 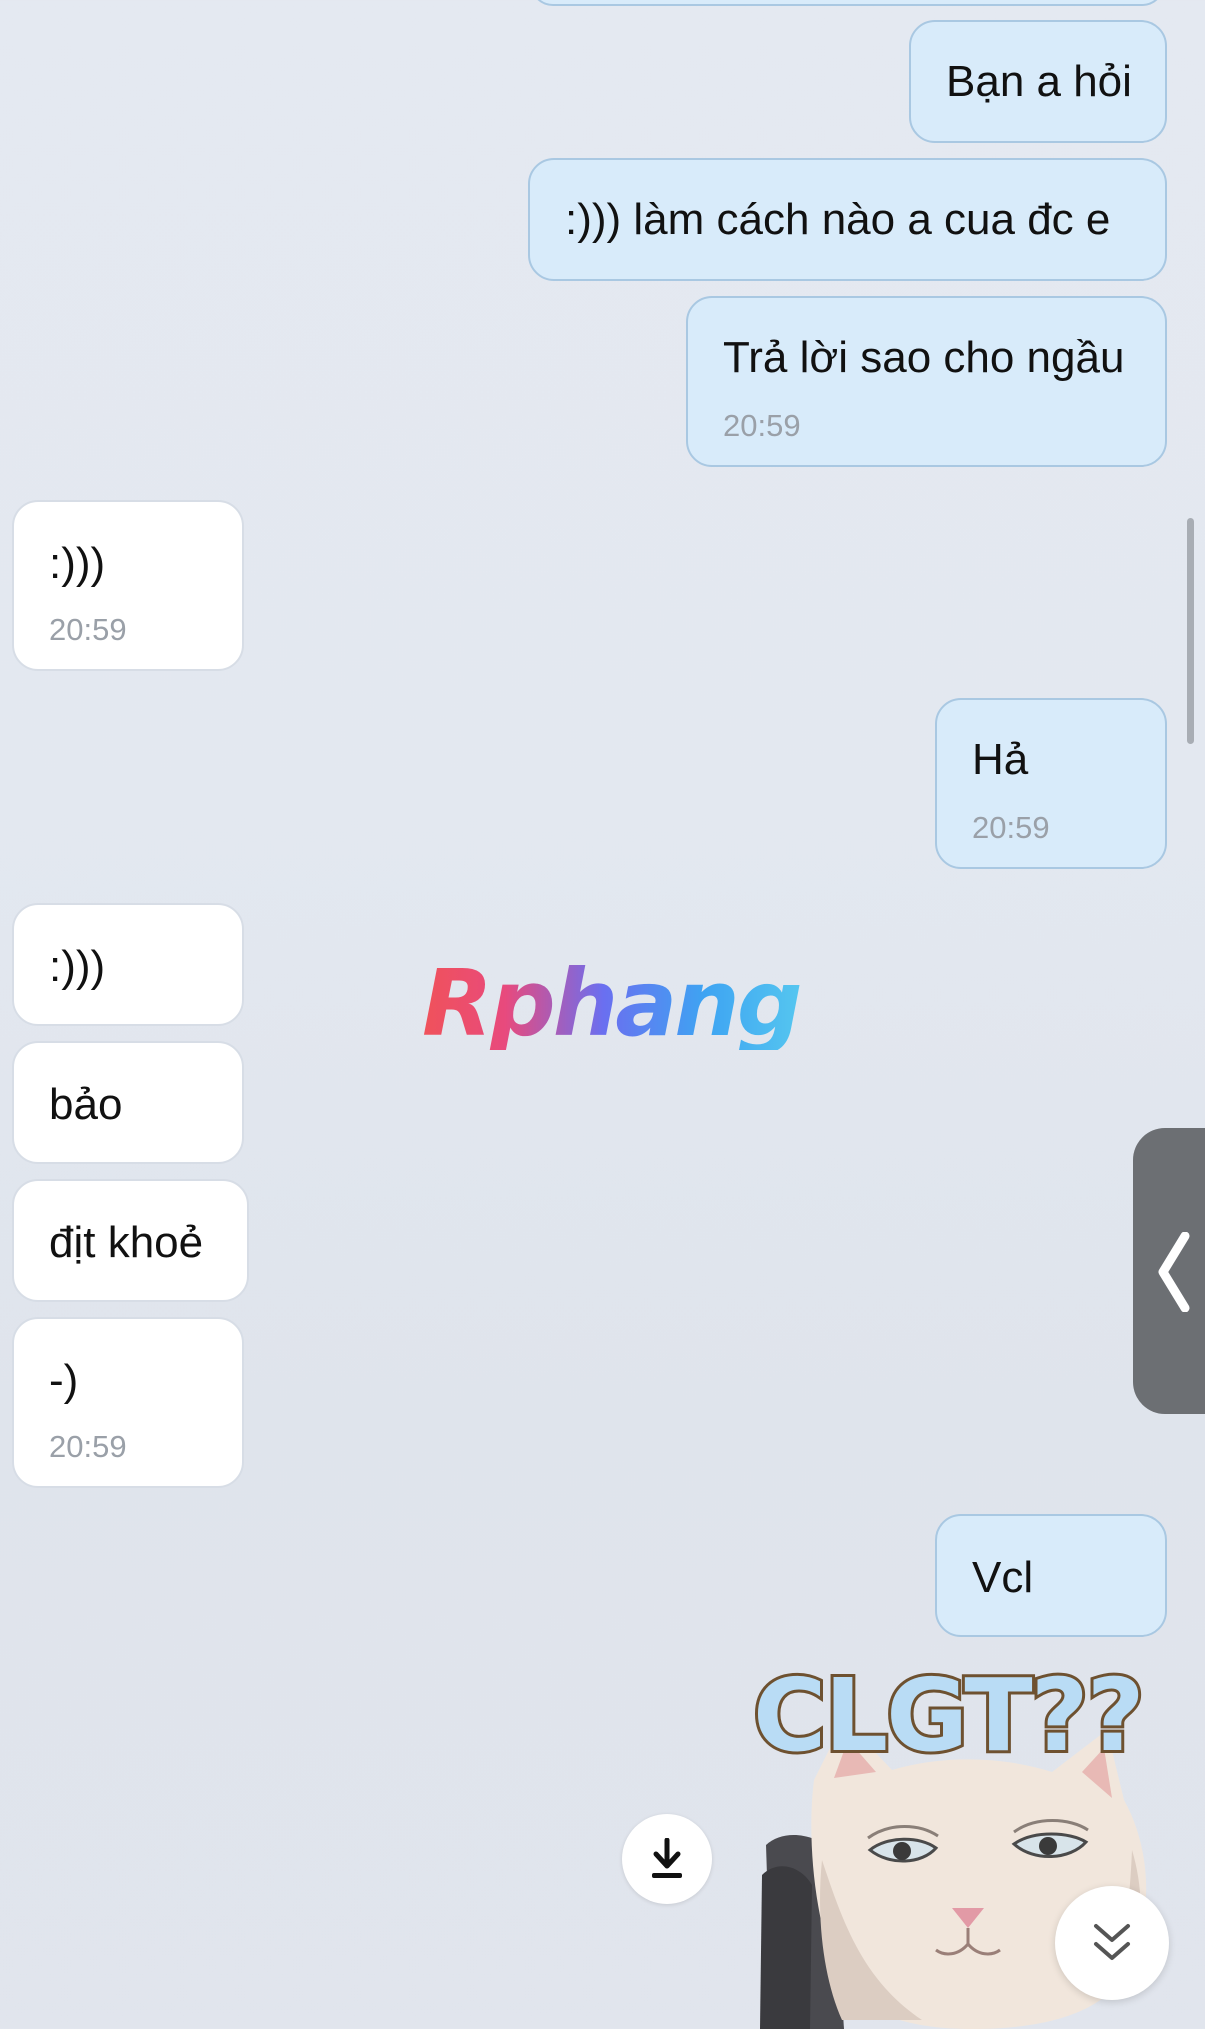 What do you see at coordinates (86, 1104) in the screenshot?
I see `message-text: bảo` at bounding box center [86, 1104].